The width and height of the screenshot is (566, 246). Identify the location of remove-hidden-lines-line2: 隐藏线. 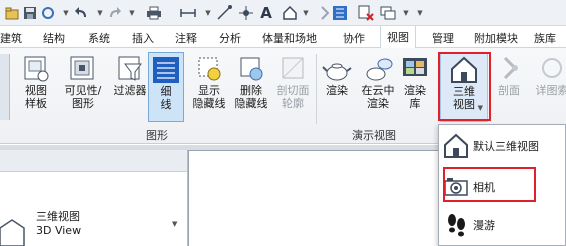
(251, 103).